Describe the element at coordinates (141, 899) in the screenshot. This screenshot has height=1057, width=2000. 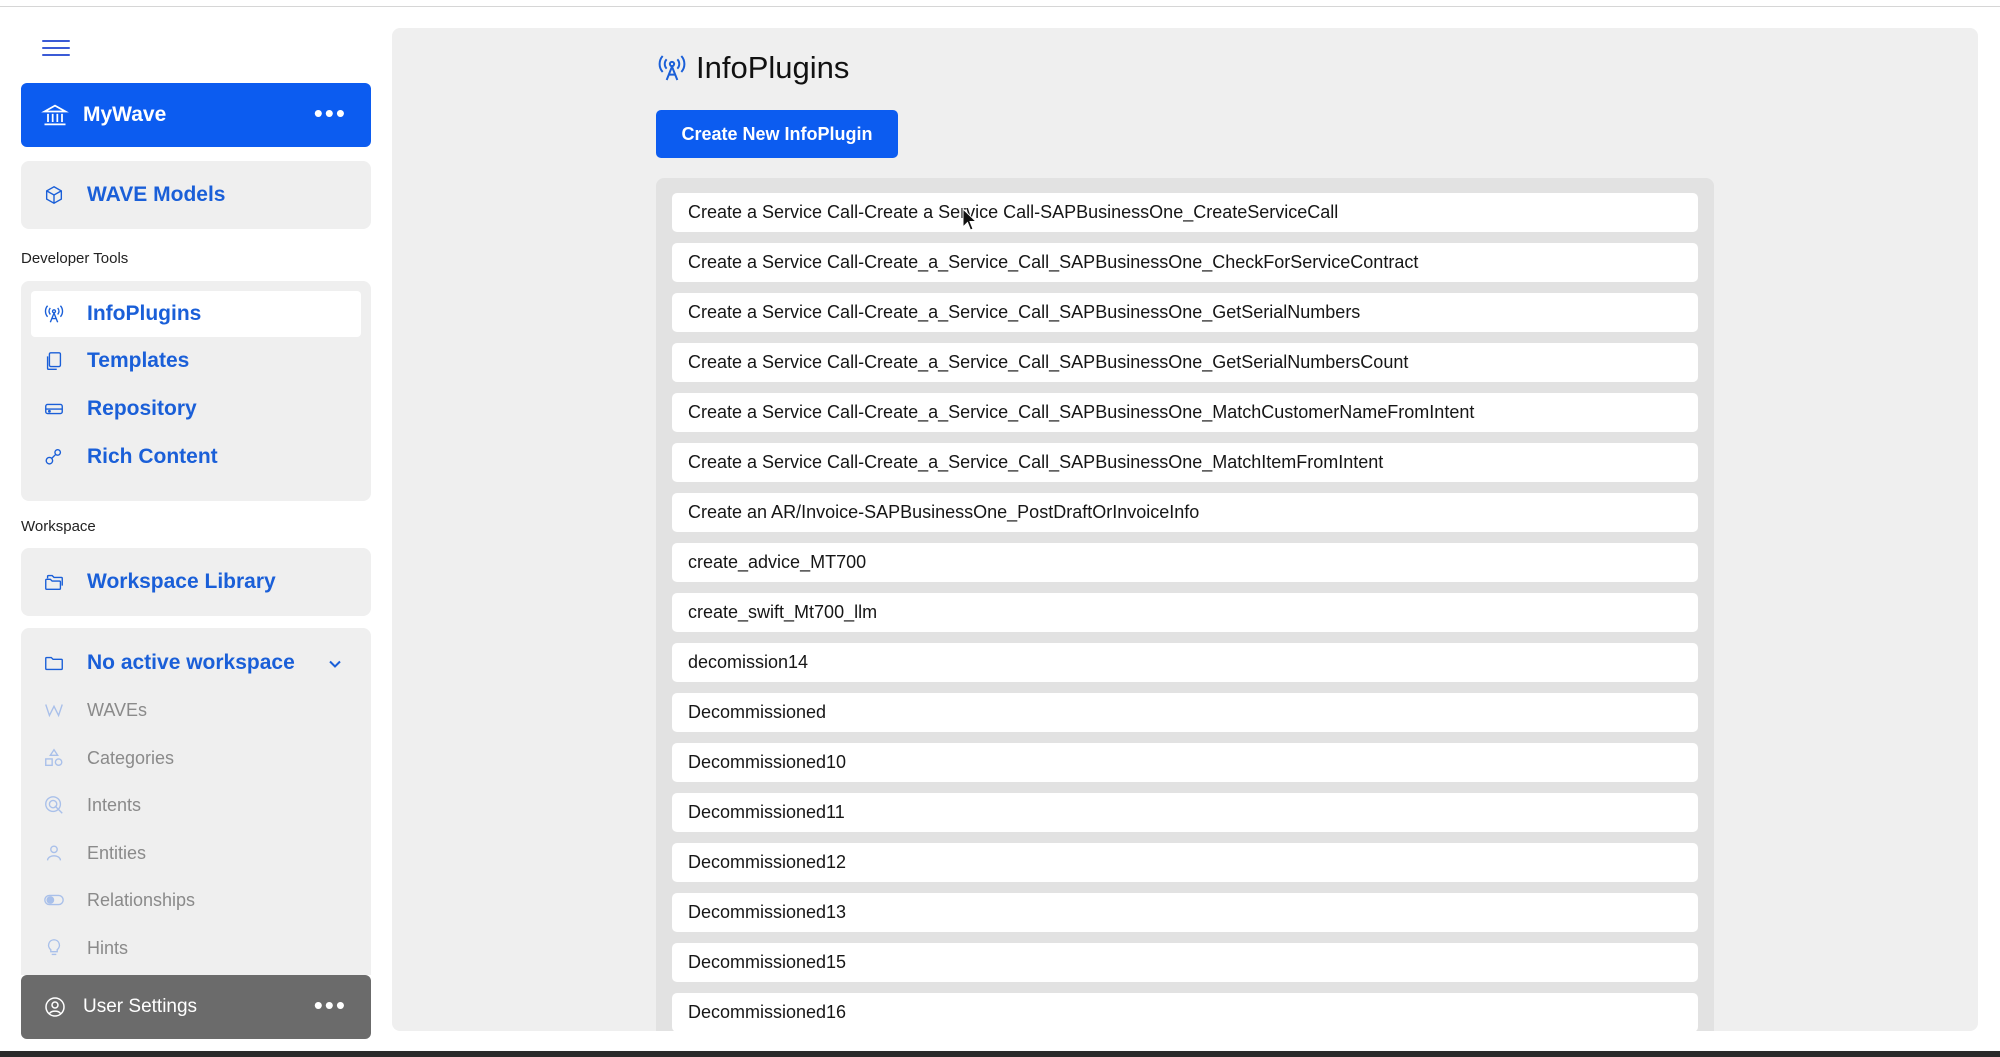
I see `nav-relationships-label: Relationships` at that location.